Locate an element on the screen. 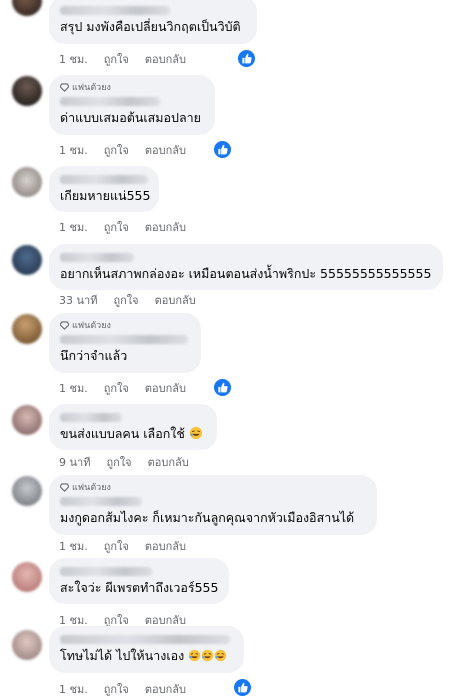  comment-text-content: โทษไม่ได้ ไปให้นางเอง is located at coordinates (122, 655).